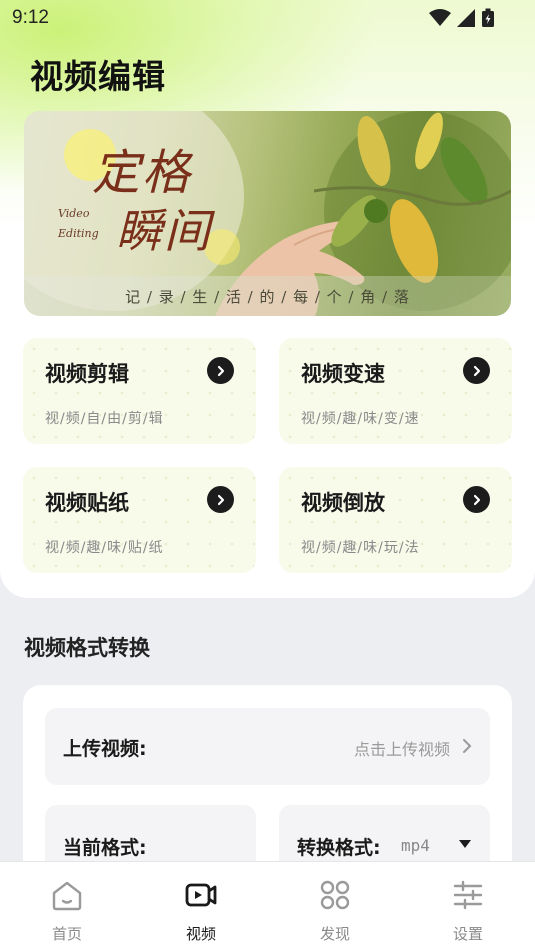  What do you see at coordinates (415, 845) in the screenshot?
I see `target-format-value: mp4` at bounding box center [415, 845].